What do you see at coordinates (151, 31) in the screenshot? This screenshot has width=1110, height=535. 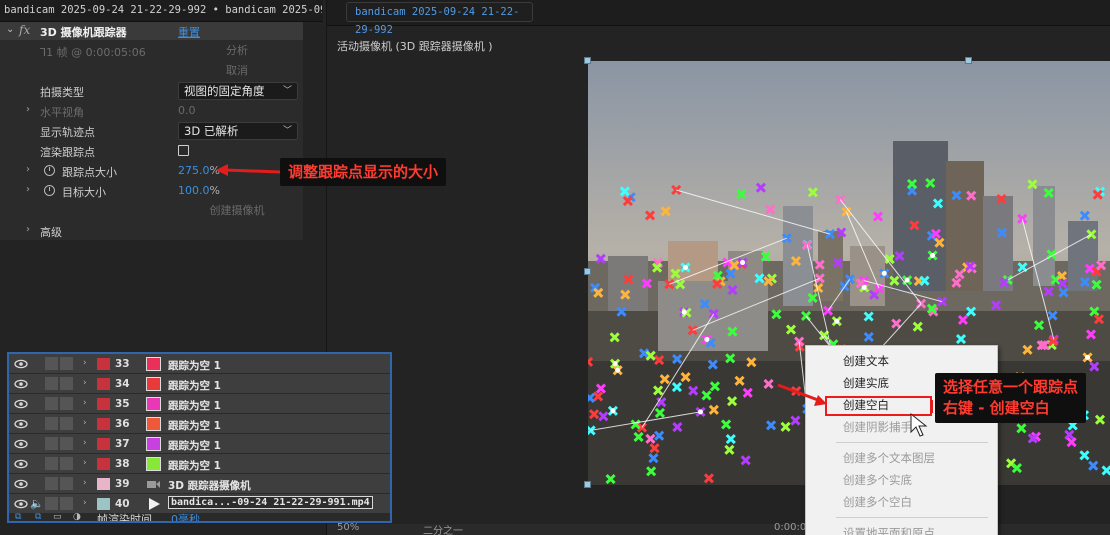 I see `effect-header: ⌄ fx 3D 摄像机跟踪器 重置` at bounding box center [151, 31].